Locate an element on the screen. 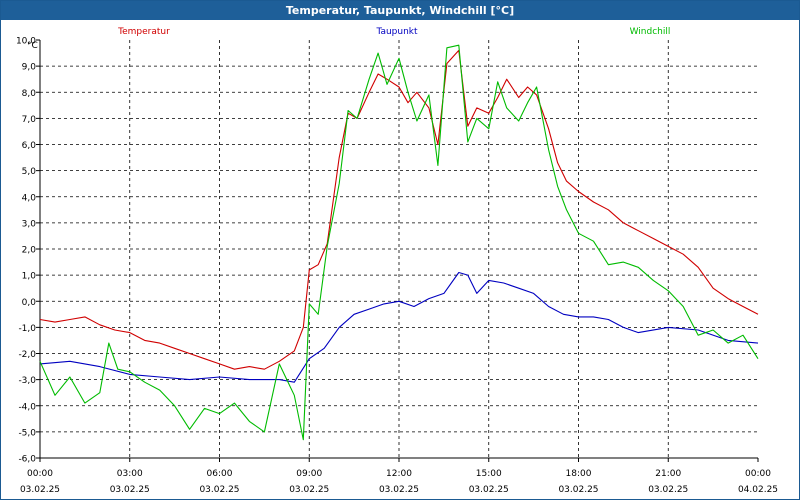 The width and height of the screenshot is (800, 500). y-tick-label: 9,0 is located at coordinates (29, 68).